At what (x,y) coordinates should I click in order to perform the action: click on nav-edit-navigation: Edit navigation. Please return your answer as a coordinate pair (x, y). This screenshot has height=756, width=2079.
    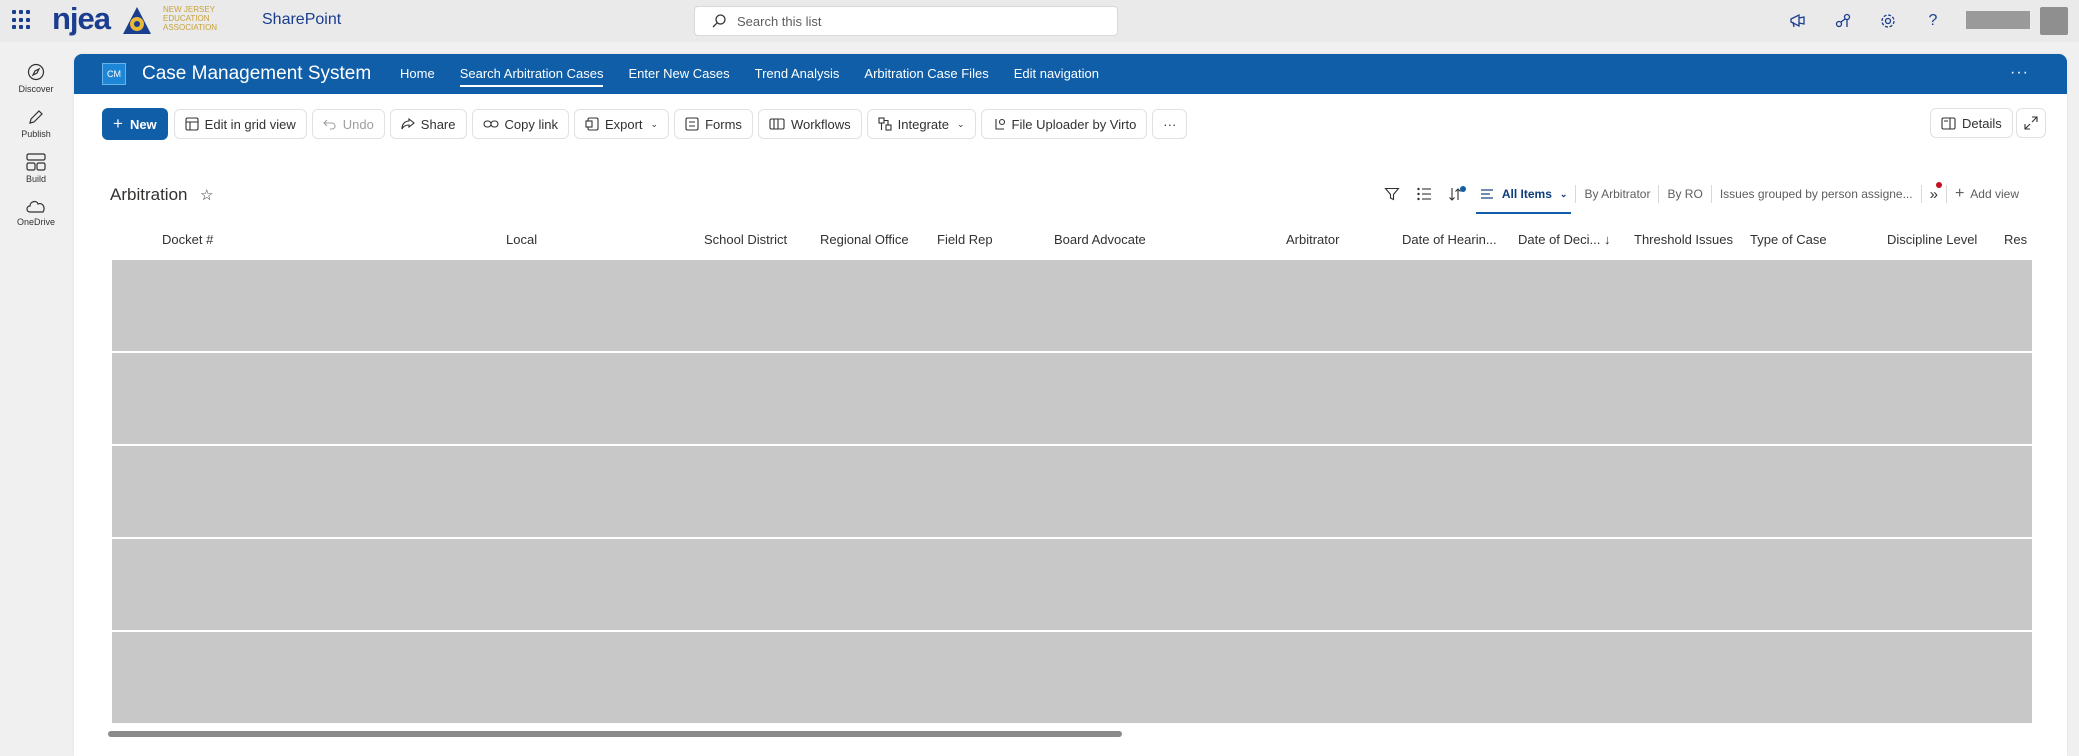
    Looking at the image, I should click on (1056, 74).